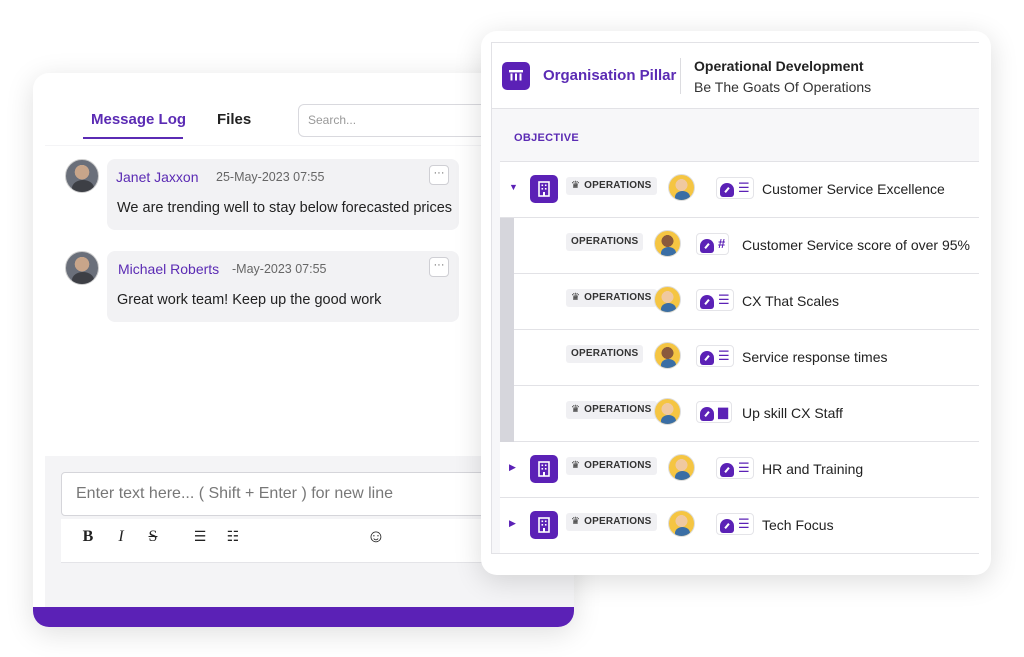 Image resolution: width=1024 pixels, height=657 pixels. I want to click on message-timestamp: 25-May-2023 07:55, so click(270, 177).